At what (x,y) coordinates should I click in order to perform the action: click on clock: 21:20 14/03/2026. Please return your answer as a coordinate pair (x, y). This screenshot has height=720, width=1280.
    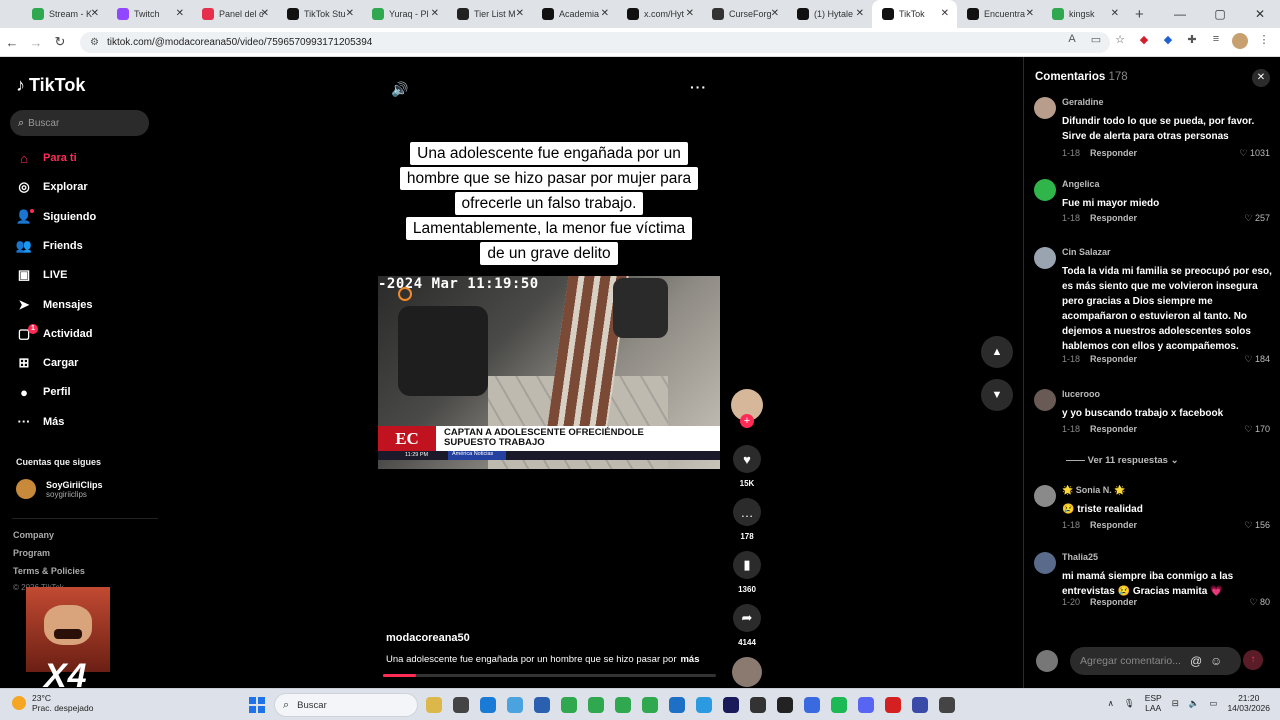
    Looking at the image, I should click on (1248, 703).